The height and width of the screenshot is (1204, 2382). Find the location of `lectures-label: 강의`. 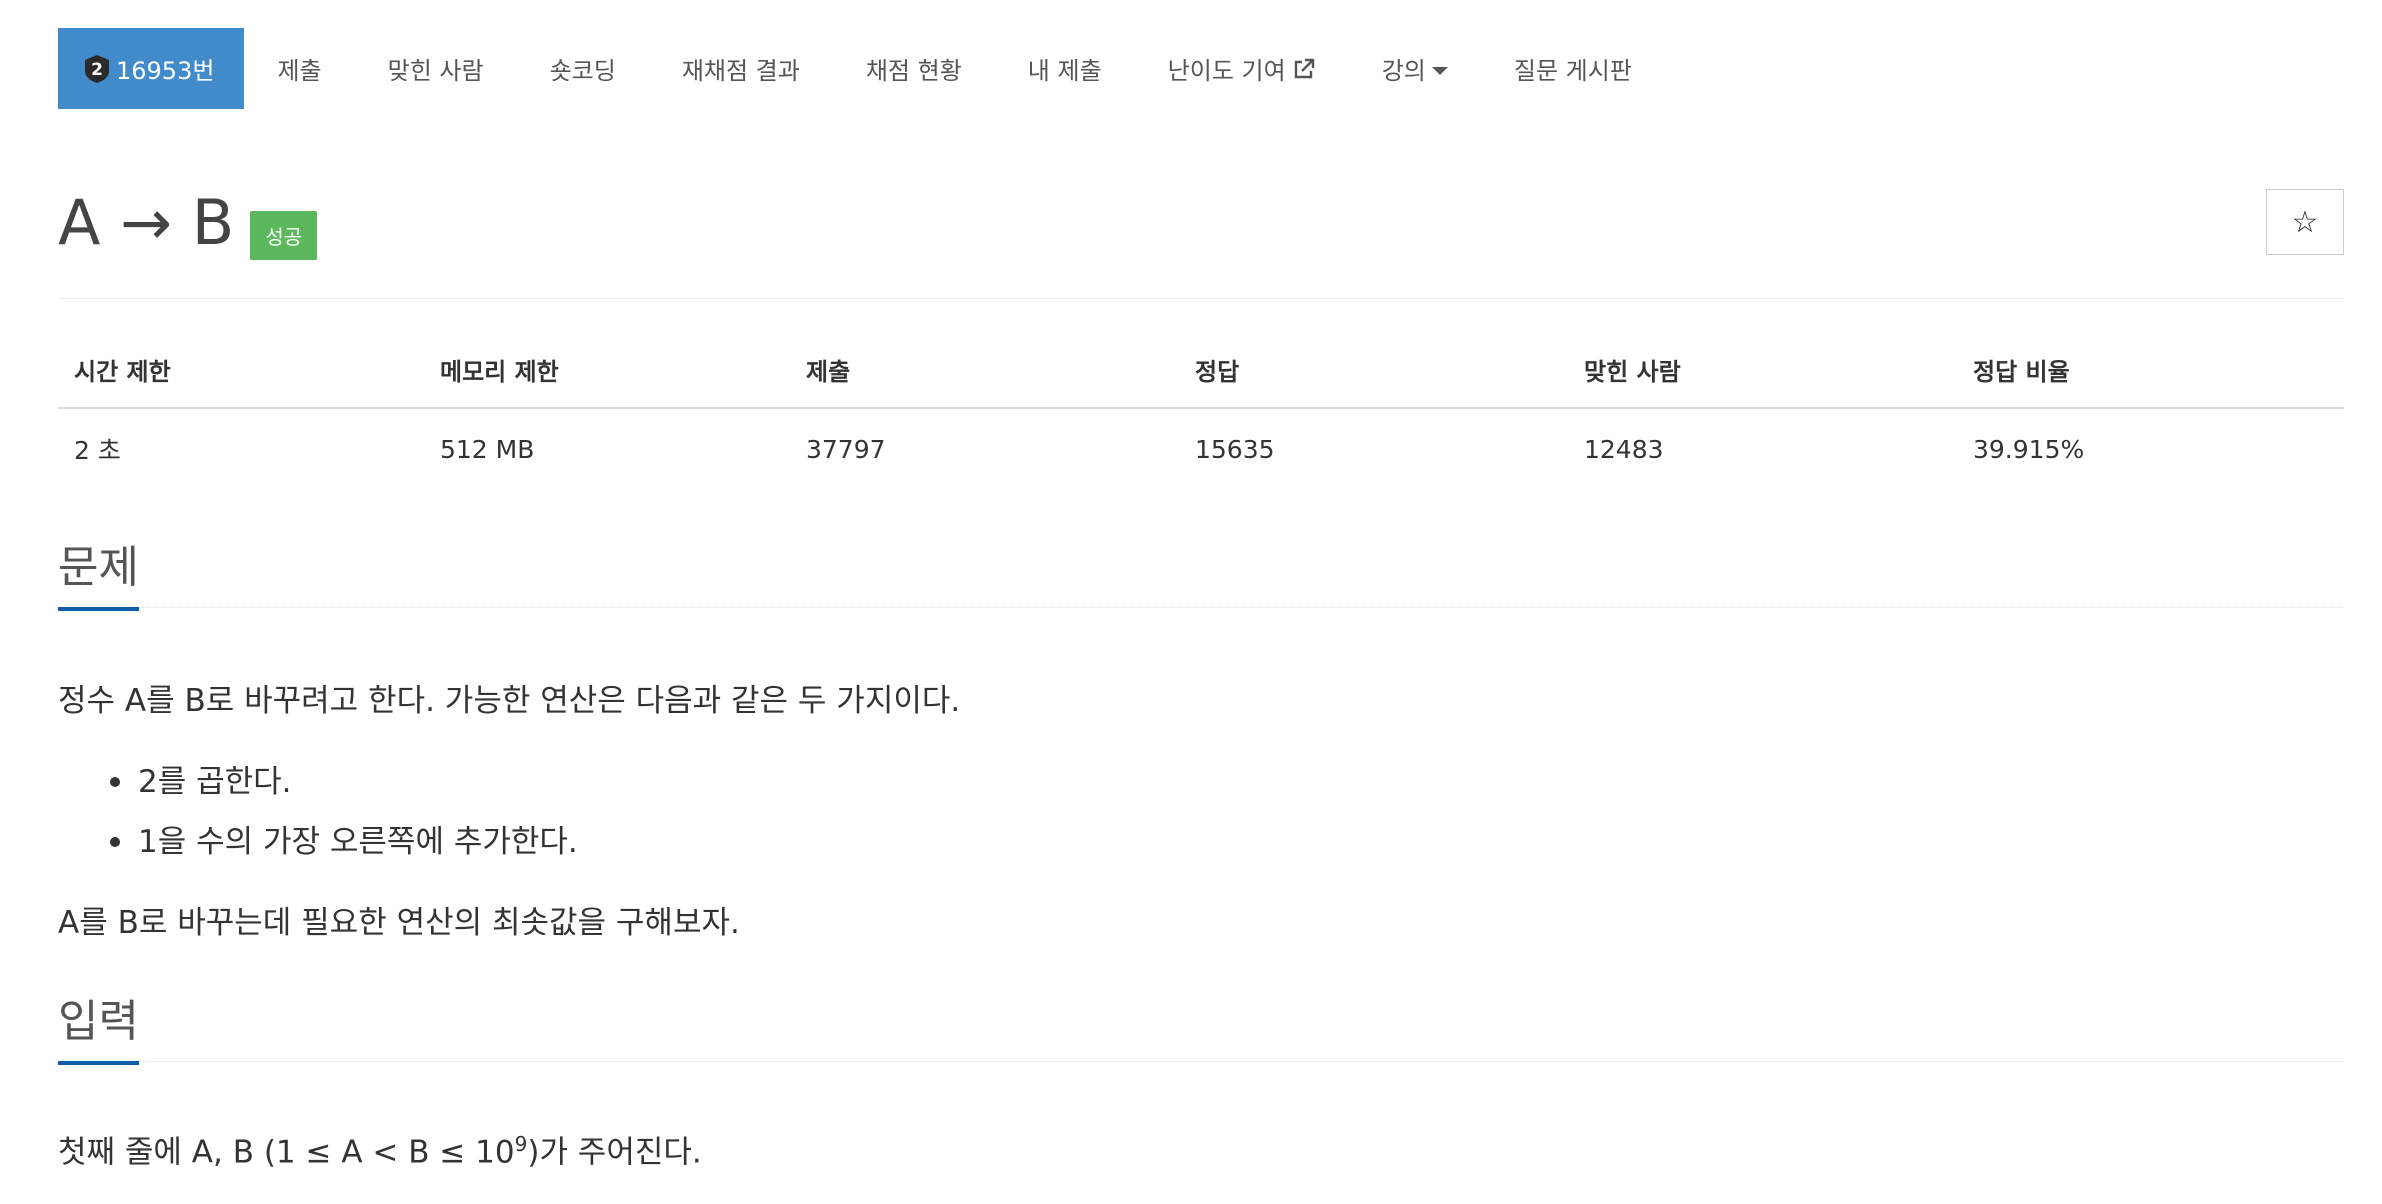

lectures-label: 강의 is located at coordinates (1403, 71).